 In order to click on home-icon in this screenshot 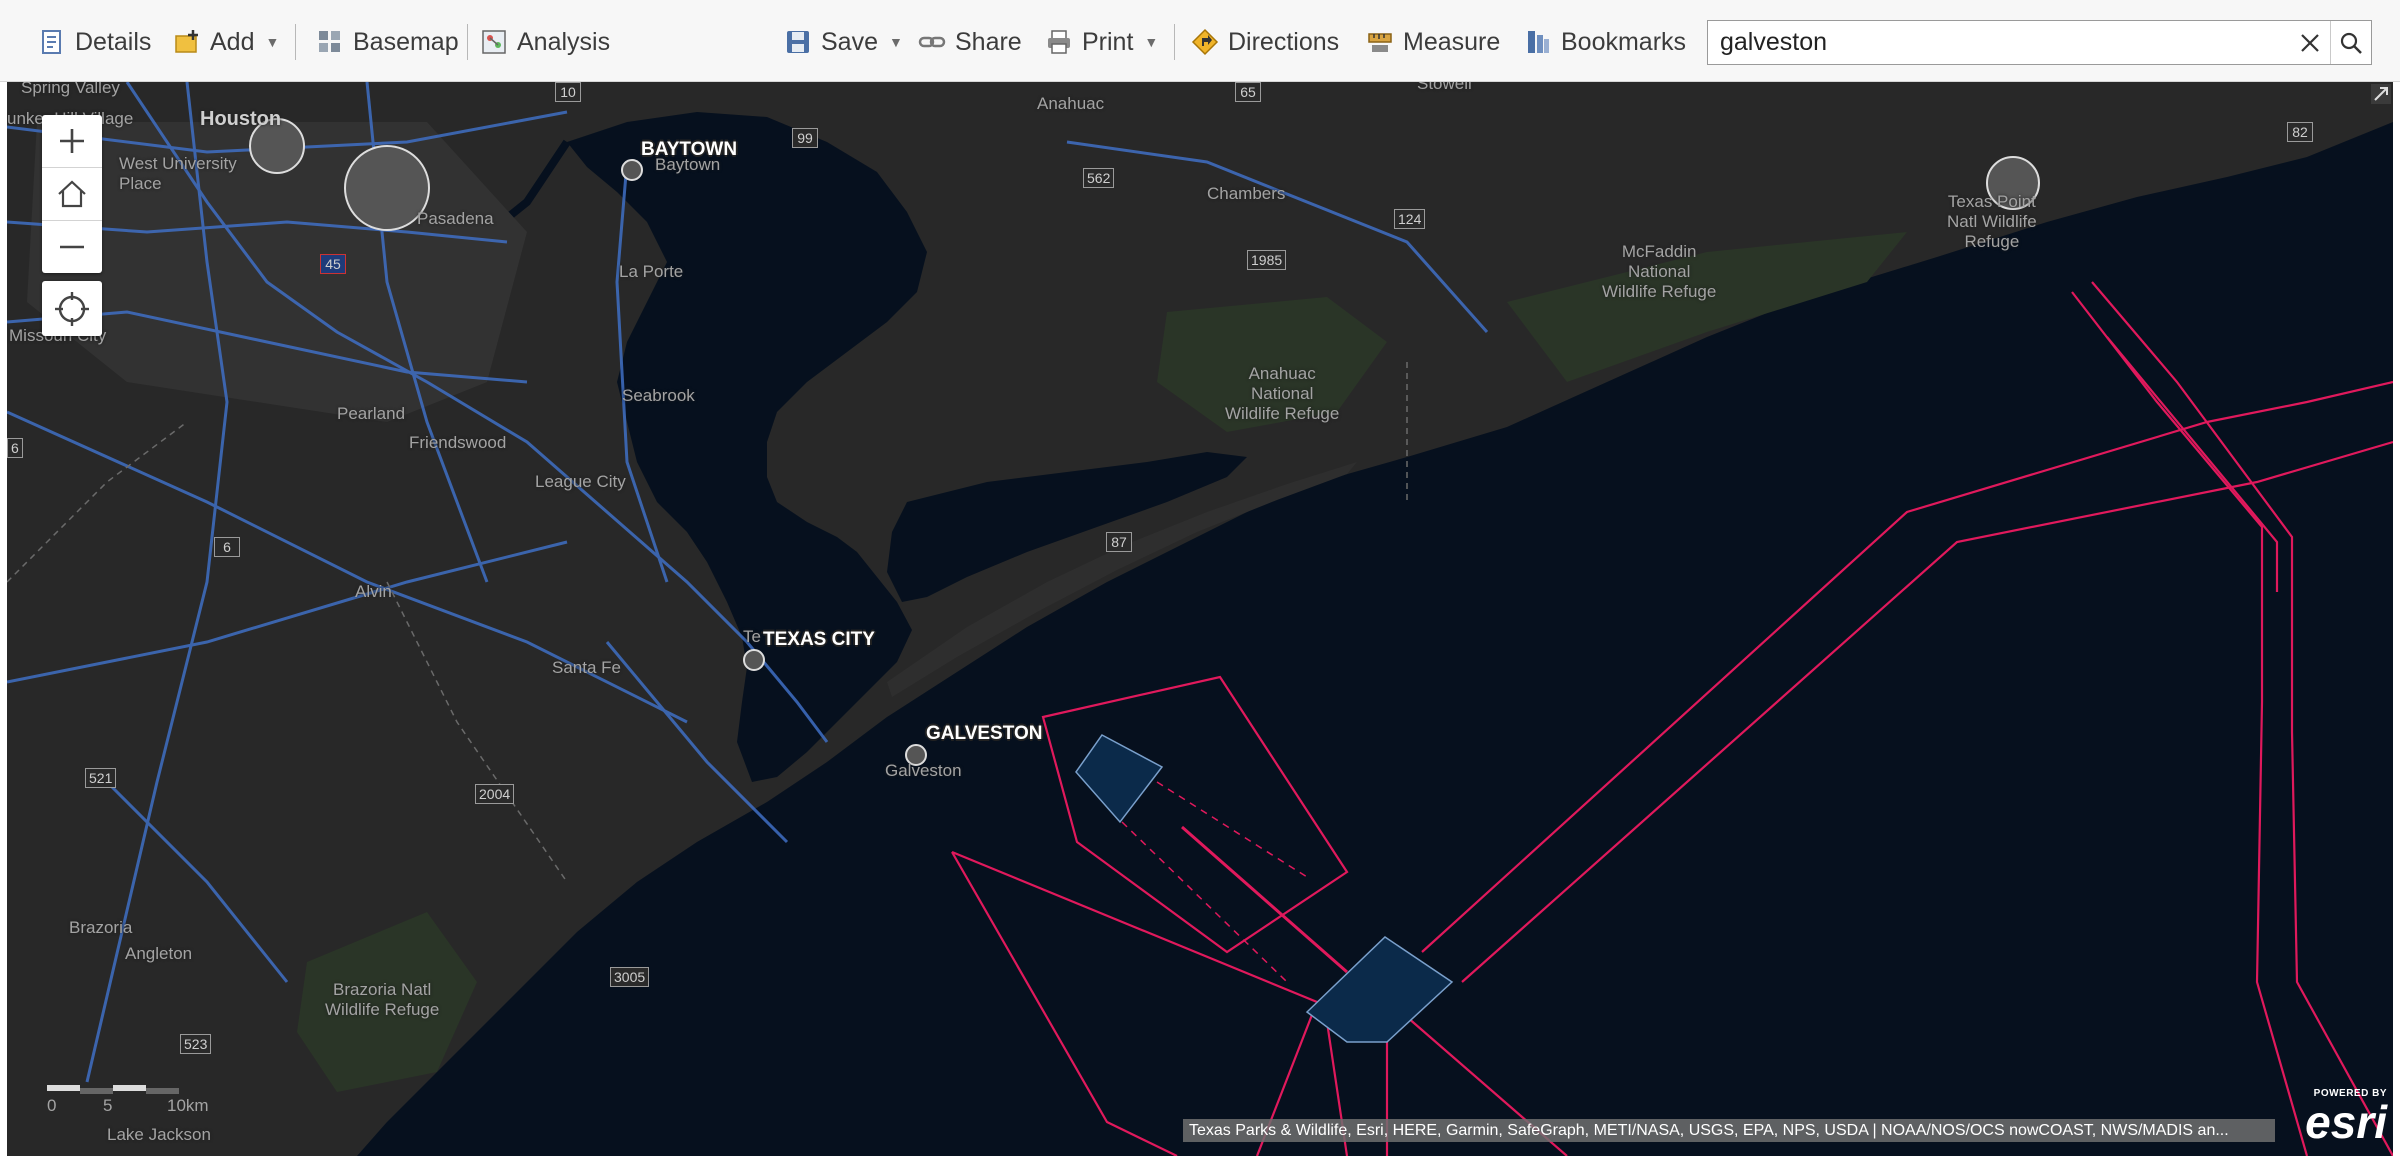, I will do `click(72, 194)`.